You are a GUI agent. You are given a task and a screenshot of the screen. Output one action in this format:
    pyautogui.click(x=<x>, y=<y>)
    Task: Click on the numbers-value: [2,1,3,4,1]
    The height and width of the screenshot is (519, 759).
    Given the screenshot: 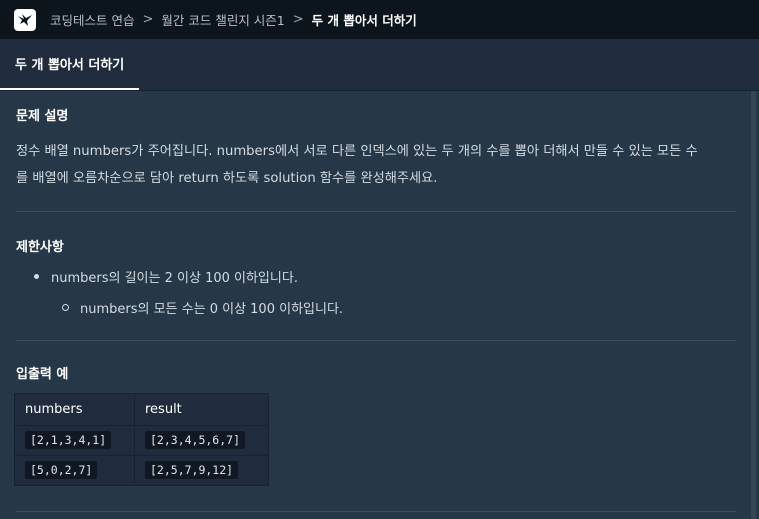 What is the action you would take?
    pyautogui.click(x=68, y=440)
    